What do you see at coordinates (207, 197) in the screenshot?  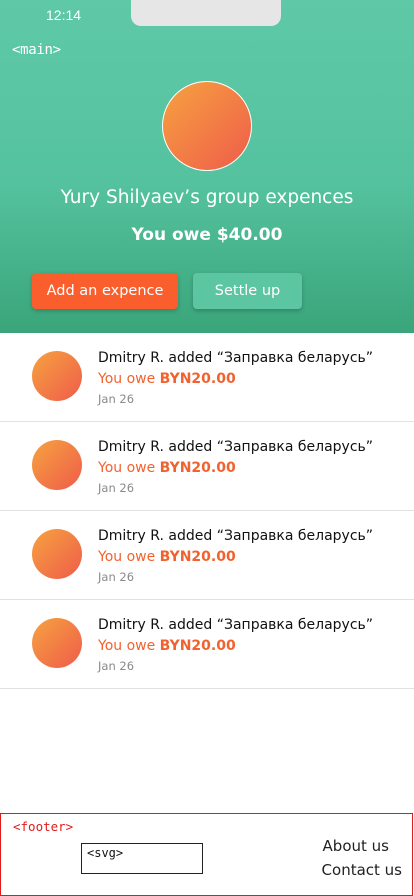 I see `group-title: Yury Shilyaev’s group expences` at bounding box center [207, 197].